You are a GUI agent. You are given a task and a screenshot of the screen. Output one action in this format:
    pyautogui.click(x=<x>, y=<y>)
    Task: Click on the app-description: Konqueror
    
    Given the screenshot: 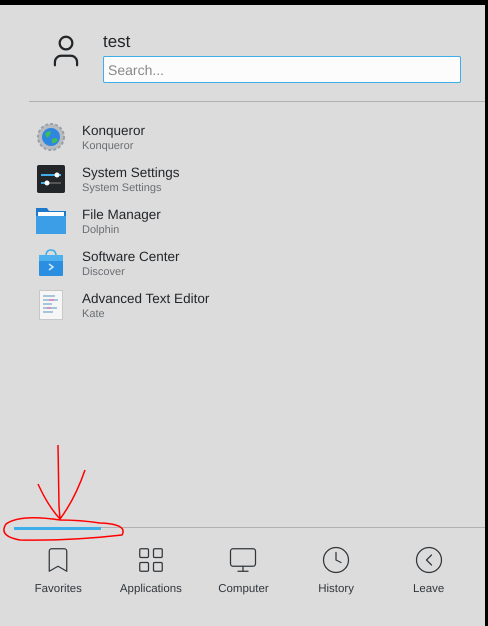 What is the action you would take?
    pyautogui.click(x=108, y=145)
    